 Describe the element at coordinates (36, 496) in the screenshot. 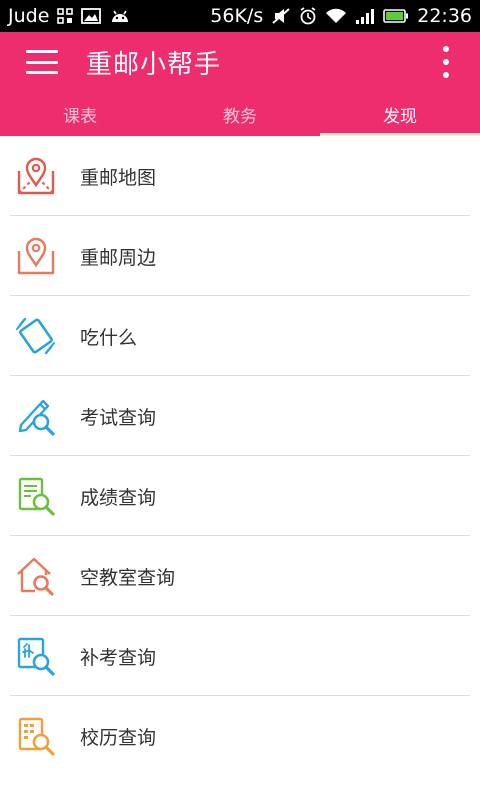

I see `doc-search-icon` at that location.